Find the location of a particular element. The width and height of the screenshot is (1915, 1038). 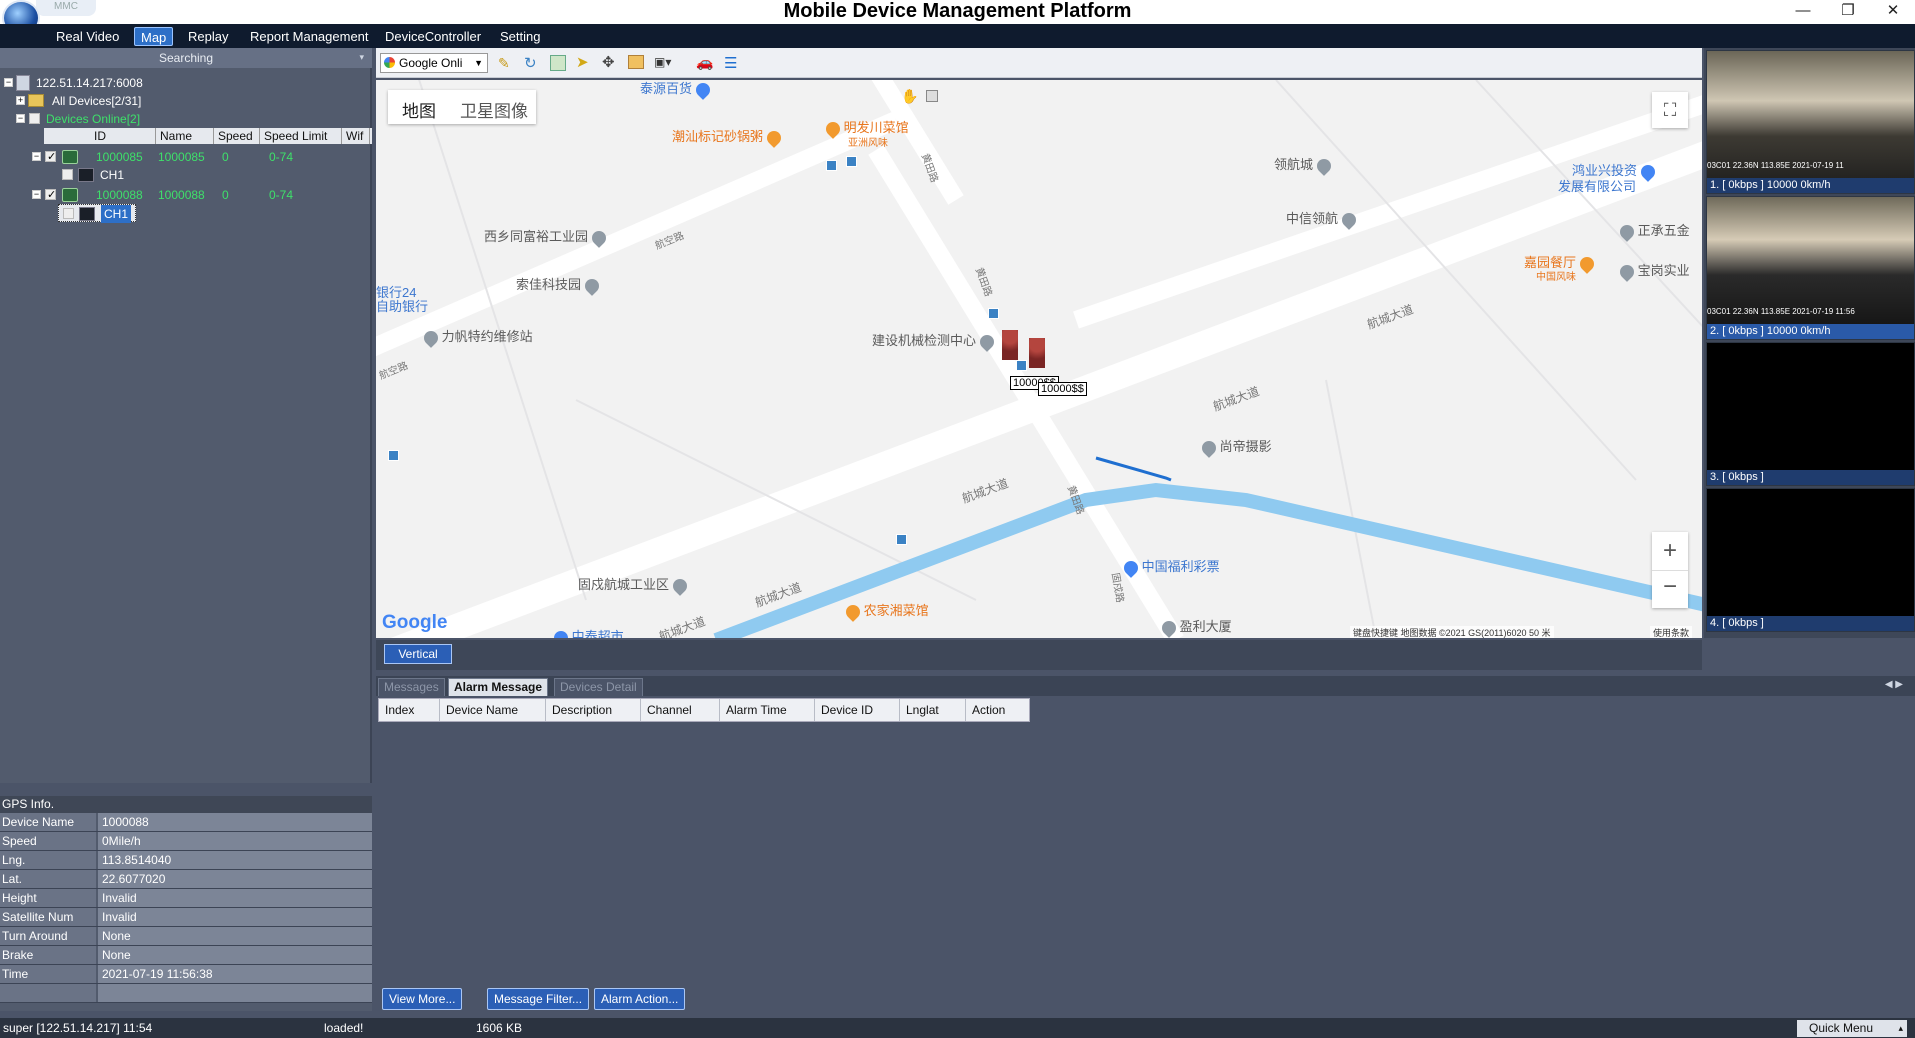

col-channel: Channel is located at coordinates (680, 710).